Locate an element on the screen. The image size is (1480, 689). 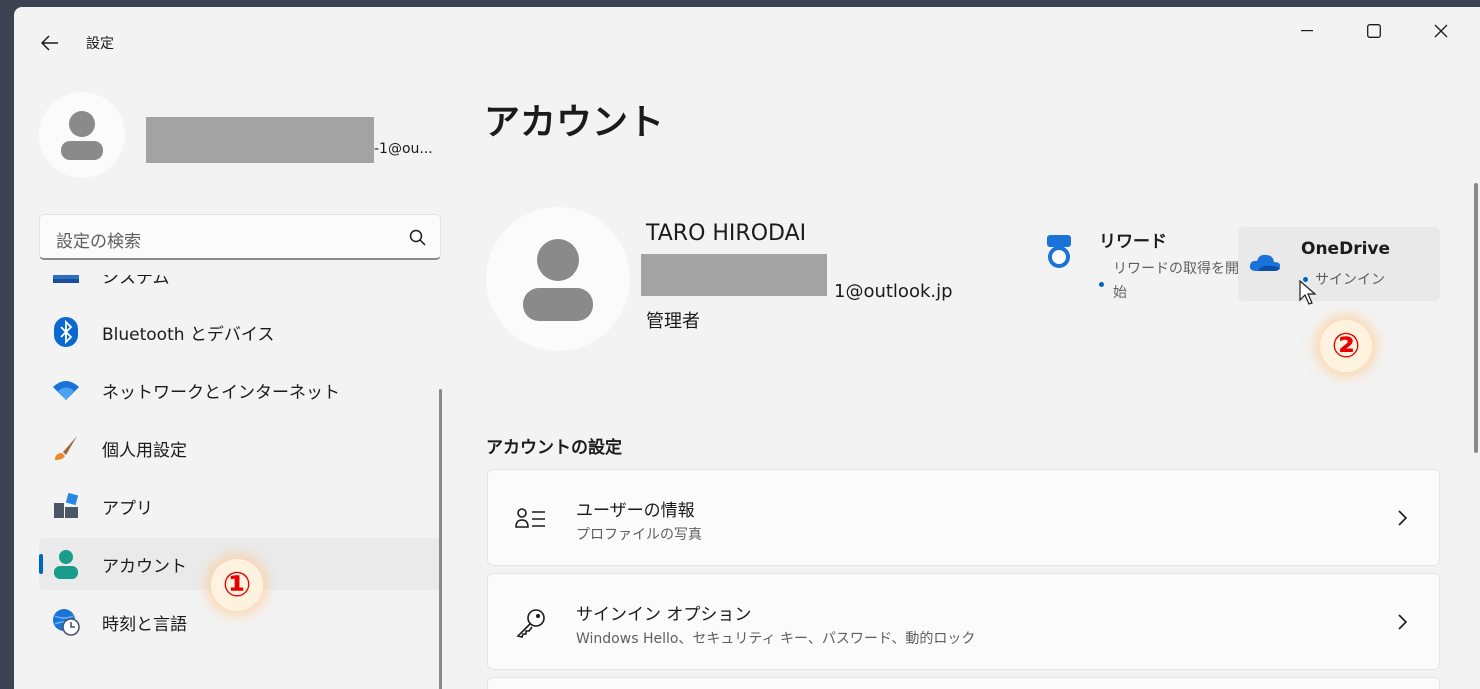
title-bar: 設定 is located at coordinates (747, 38).